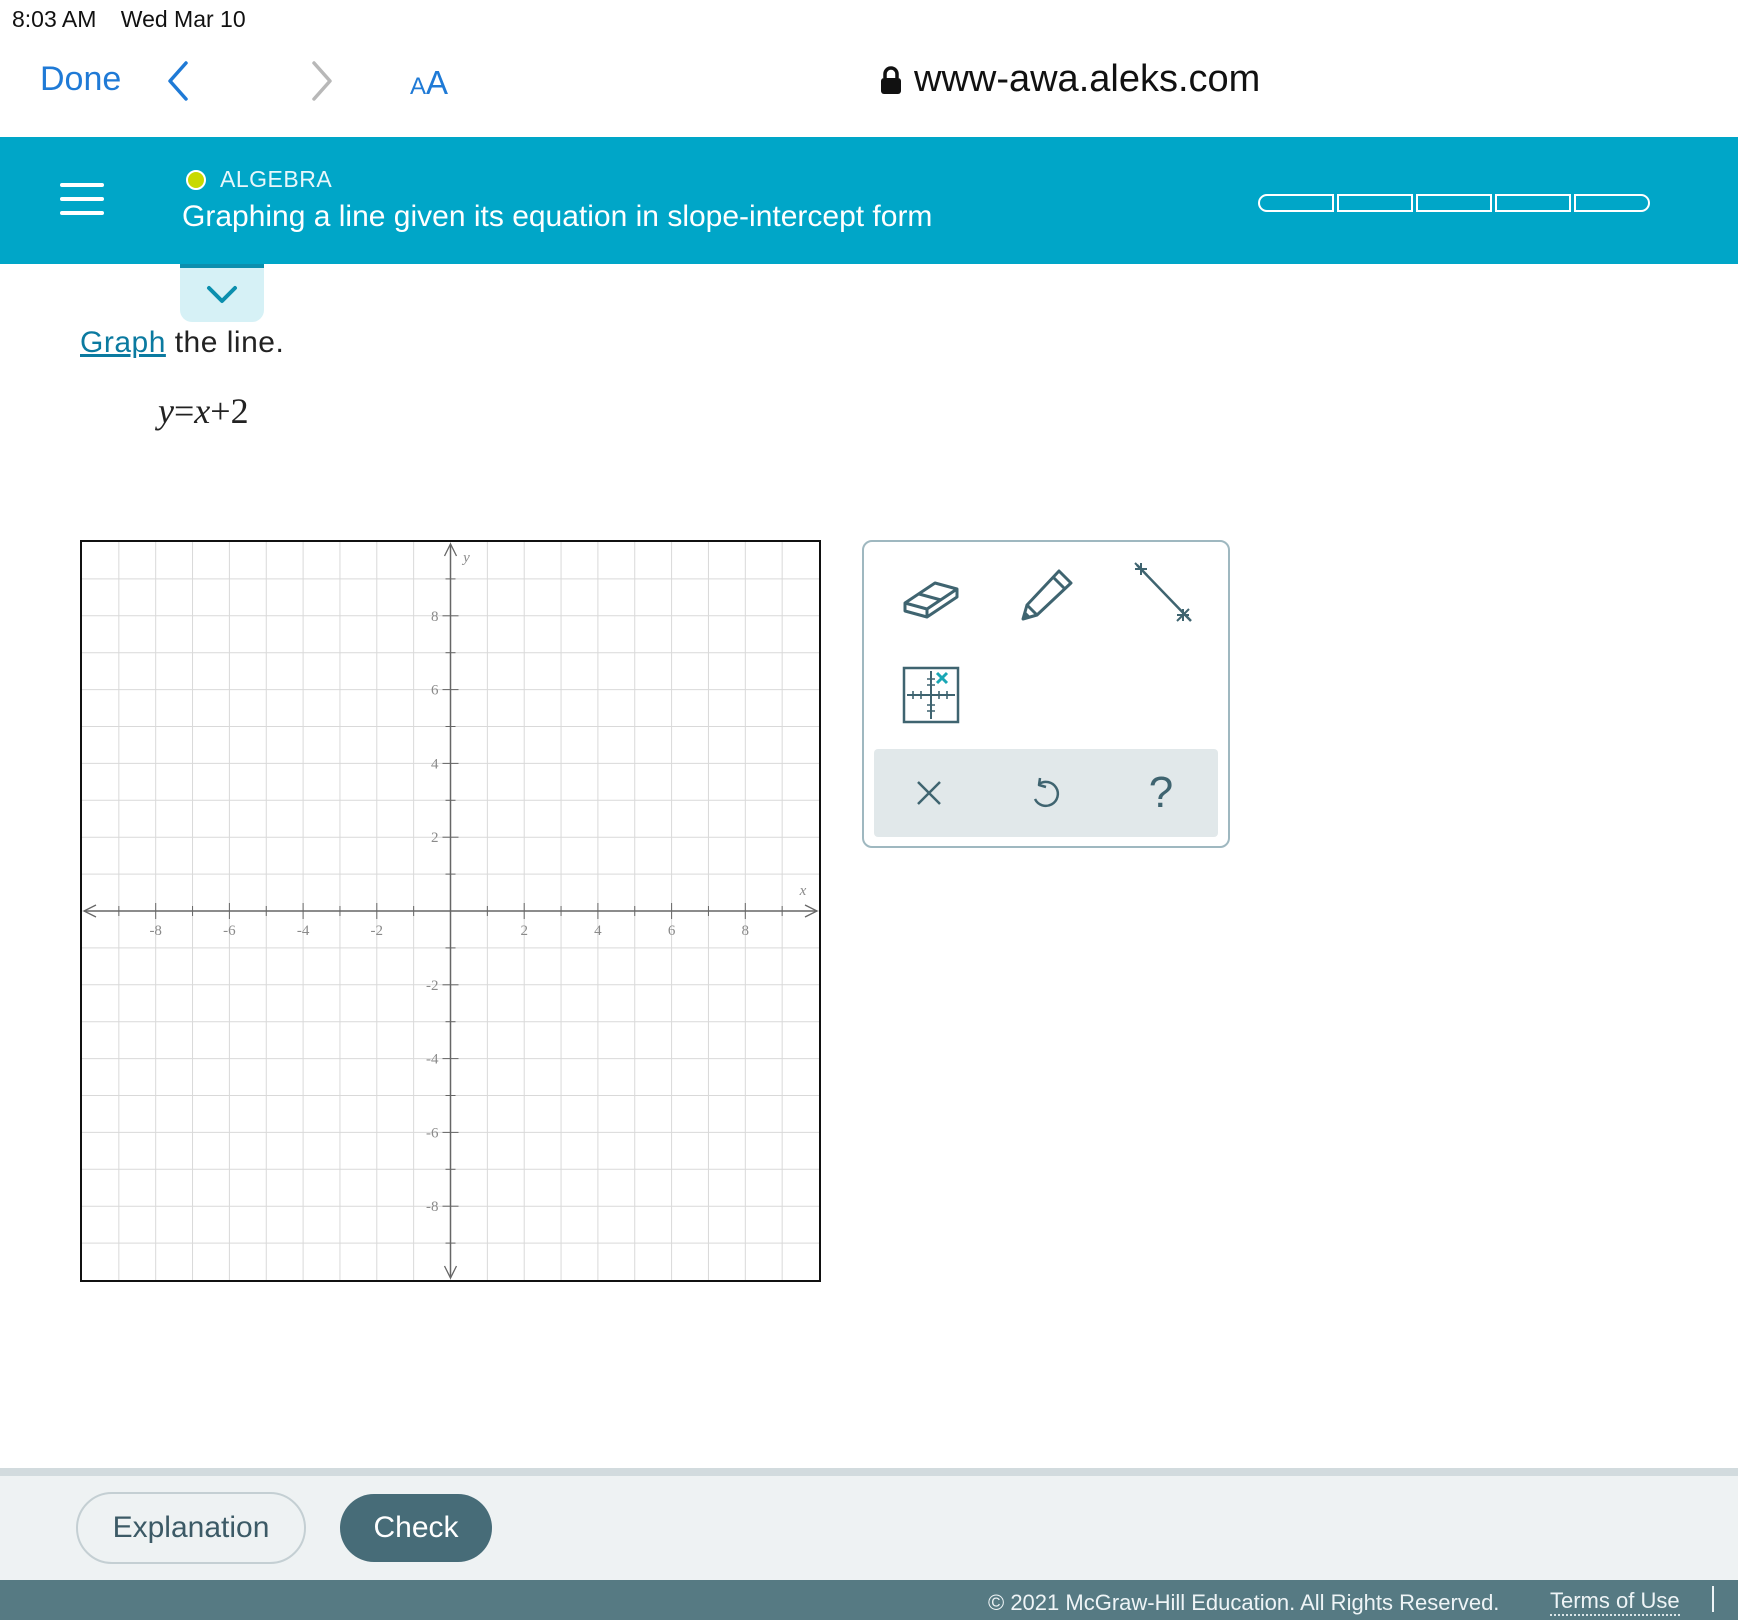 The image size is (1738, 1620). What do you see at coordinates (80, 79) in the screenshot?
I see `done-button: Done` at bounding box center [80, 79].